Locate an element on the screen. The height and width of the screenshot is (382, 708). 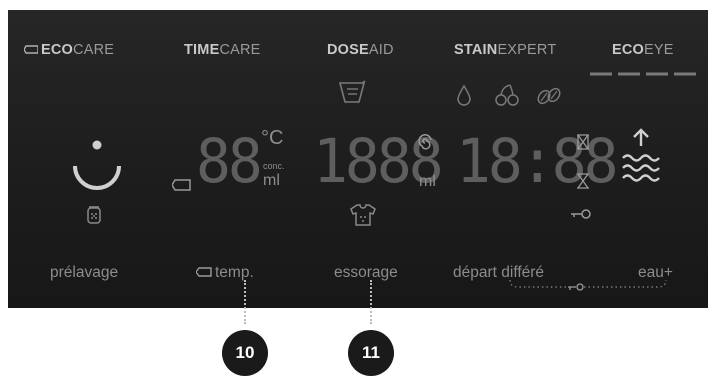
shirt-icon is located at coordinates (363, 215).